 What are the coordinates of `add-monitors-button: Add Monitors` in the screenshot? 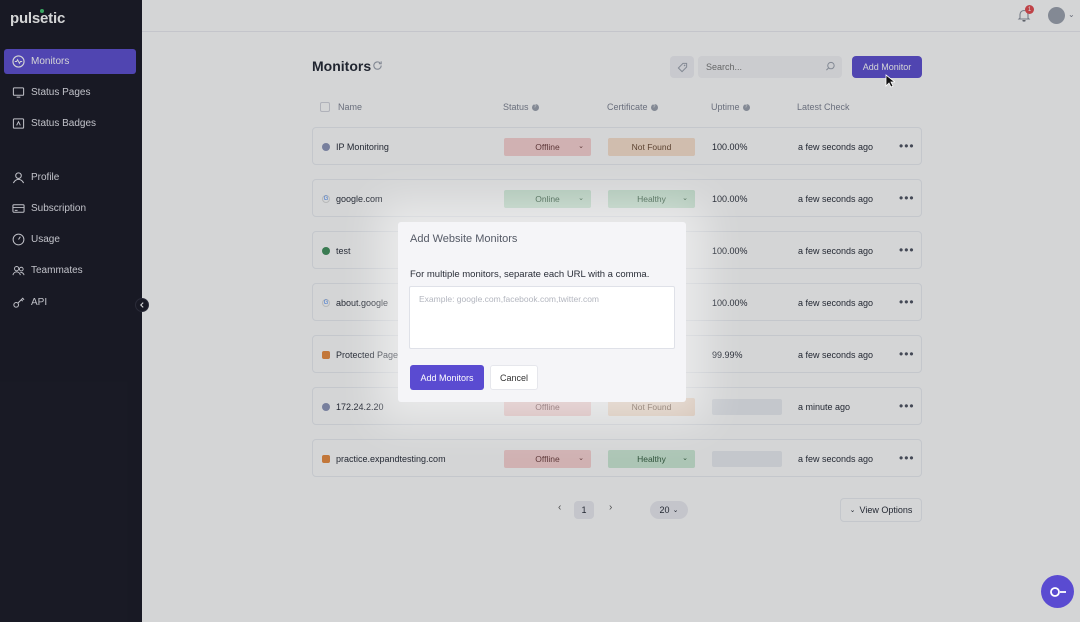 It's located at (447, 377).